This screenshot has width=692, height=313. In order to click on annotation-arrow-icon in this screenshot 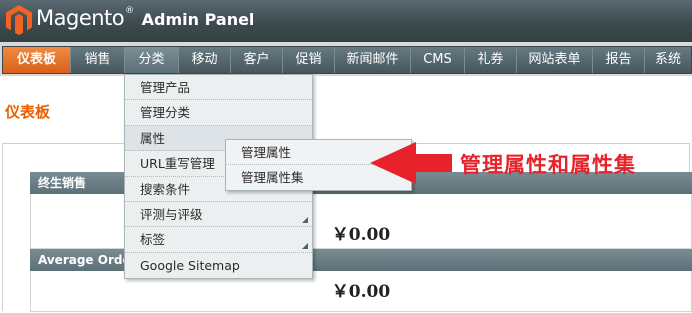, I will do `click(411, 163)`.